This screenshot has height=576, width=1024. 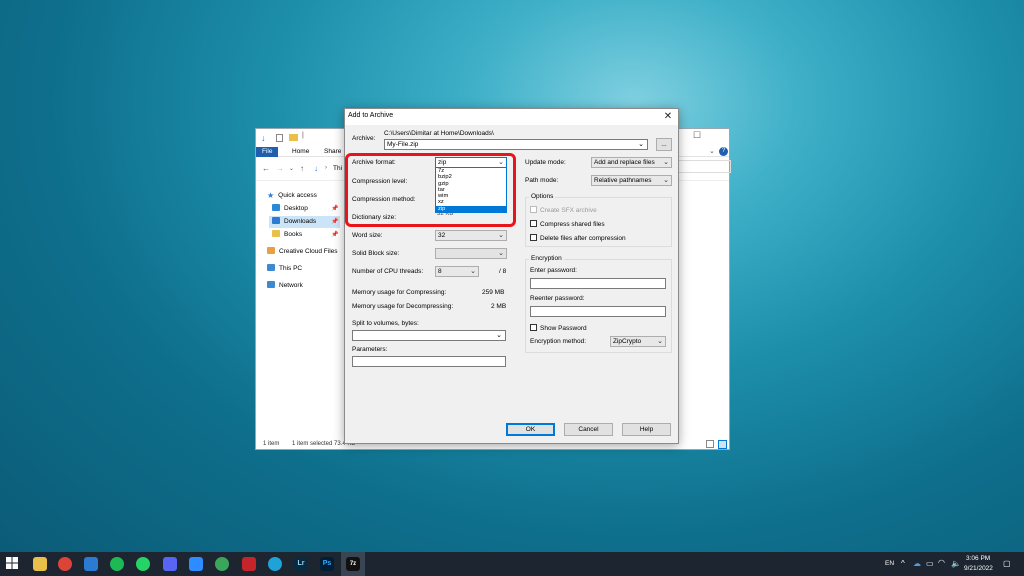 What do you see at coordinates (271, 195) in the screenshot?
I see `star-icon: ★` at bounding box center [271, 195].